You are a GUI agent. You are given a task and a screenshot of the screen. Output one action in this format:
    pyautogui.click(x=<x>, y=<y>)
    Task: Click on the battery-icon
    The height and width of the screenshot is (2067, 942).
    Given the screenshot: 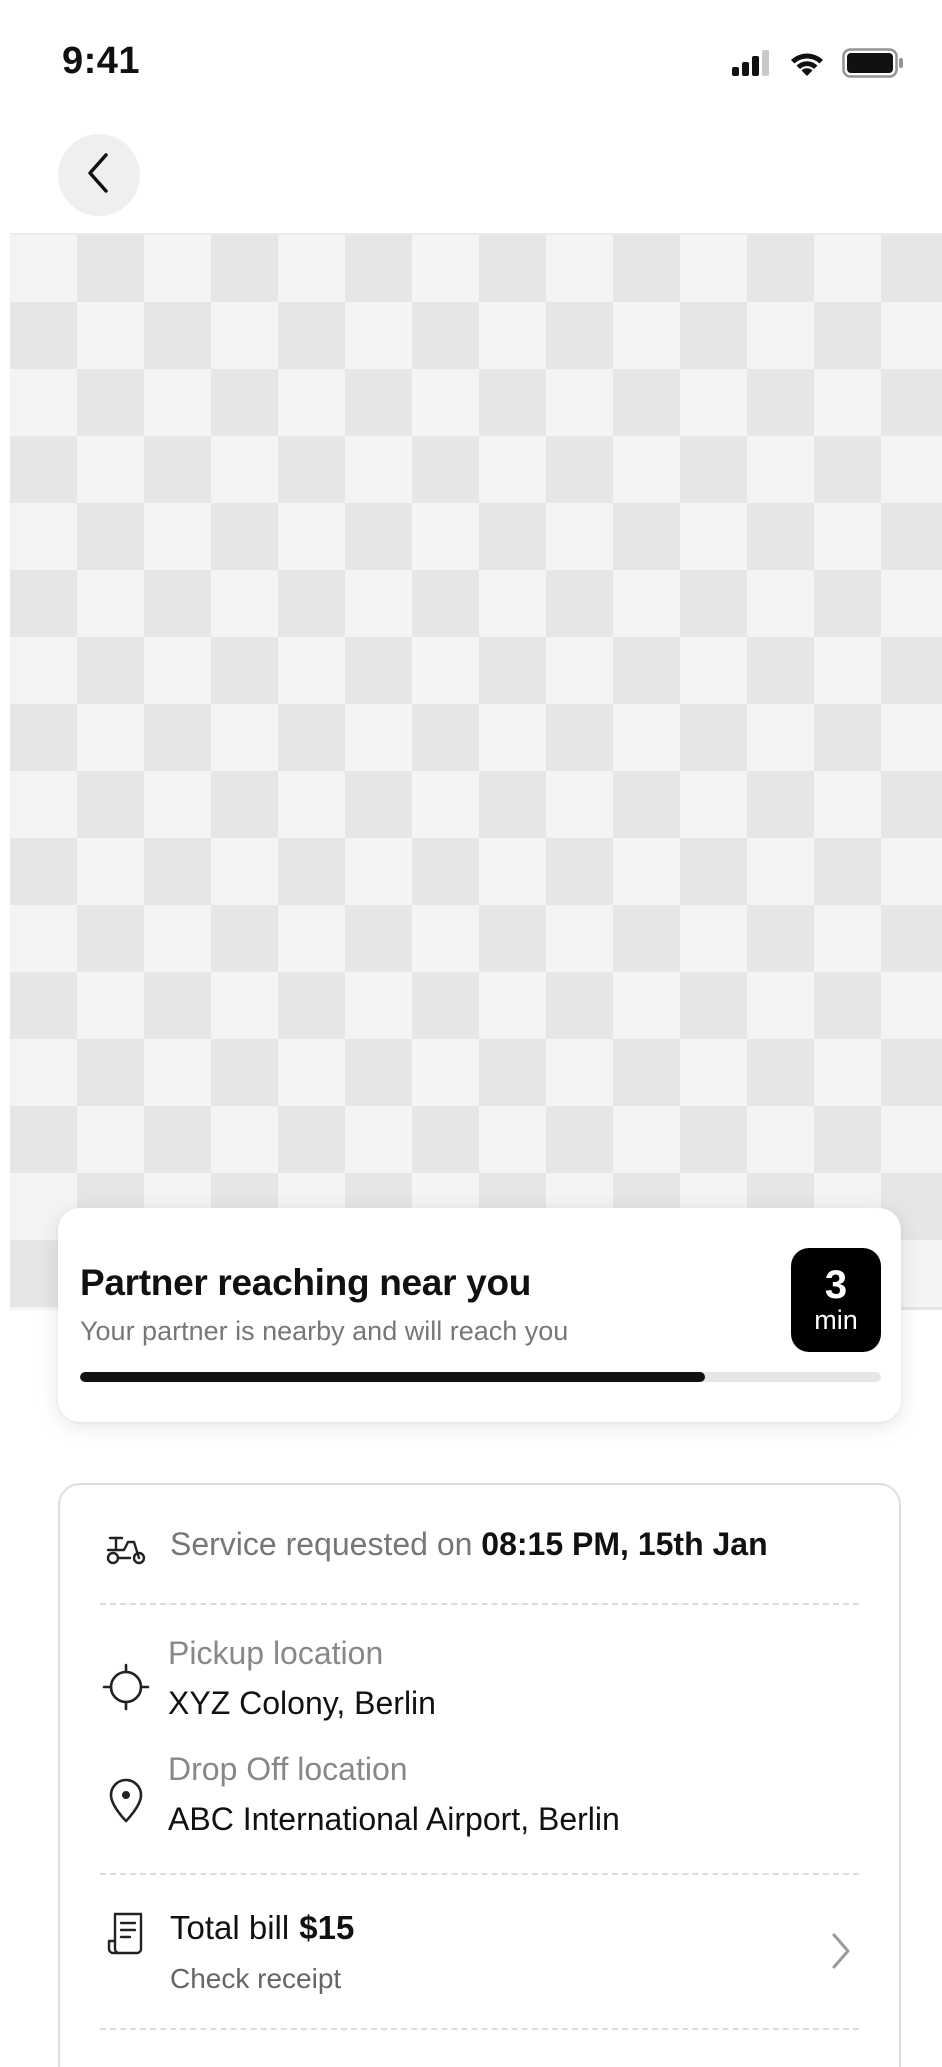 What is the action you would take?
    pyautogui.click(x=873, y=65)
    